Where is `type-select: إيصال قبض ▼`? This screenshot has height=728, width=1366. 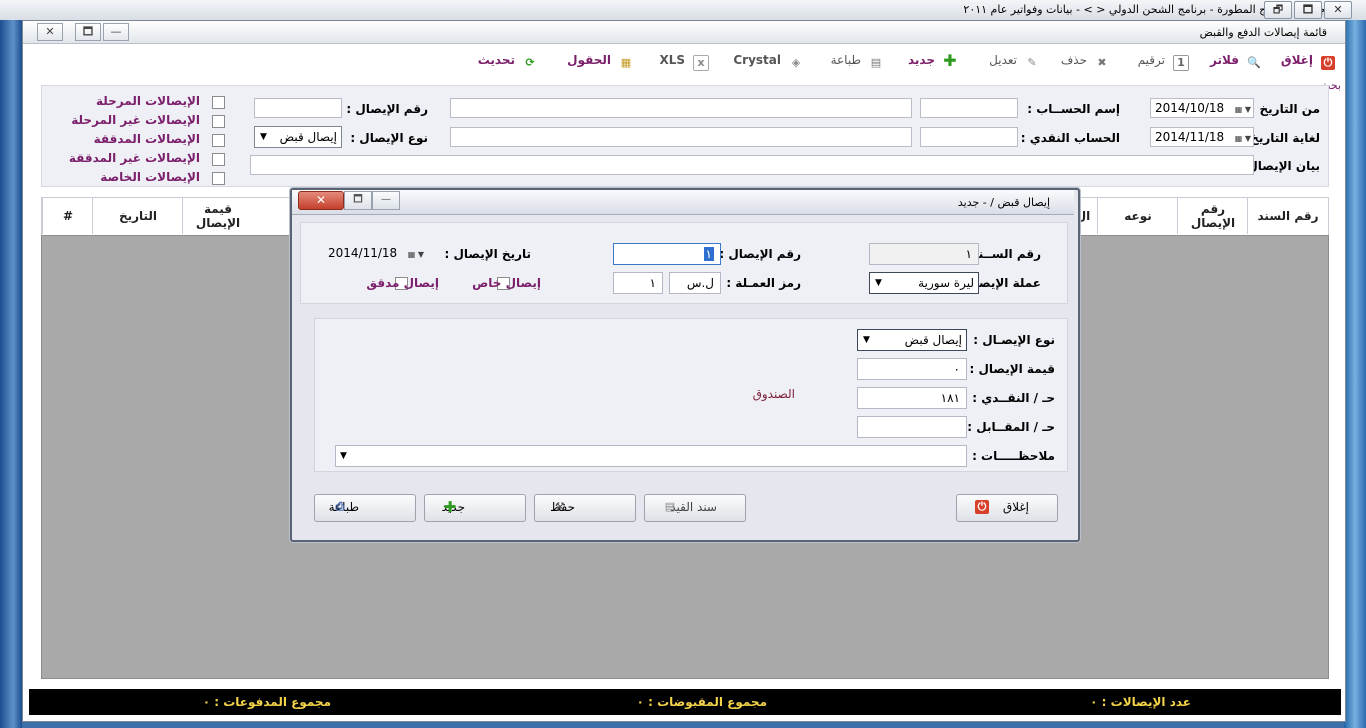 type-select: إيصال قبض ▼ is located at coordinates (912, 340).